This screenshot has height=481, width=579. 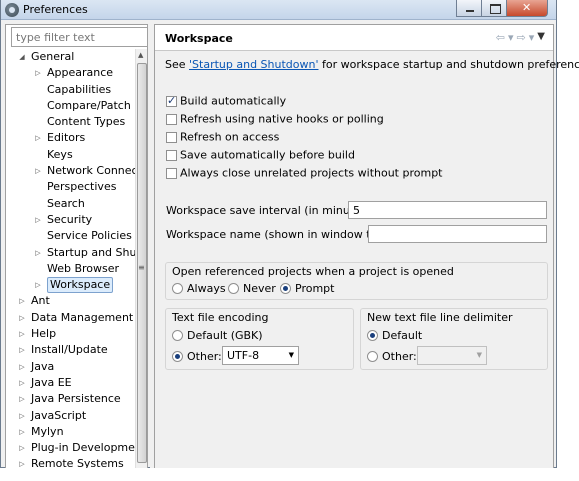 I want to click on encoding-other-radio: Other:, so click(x=197, y=356).